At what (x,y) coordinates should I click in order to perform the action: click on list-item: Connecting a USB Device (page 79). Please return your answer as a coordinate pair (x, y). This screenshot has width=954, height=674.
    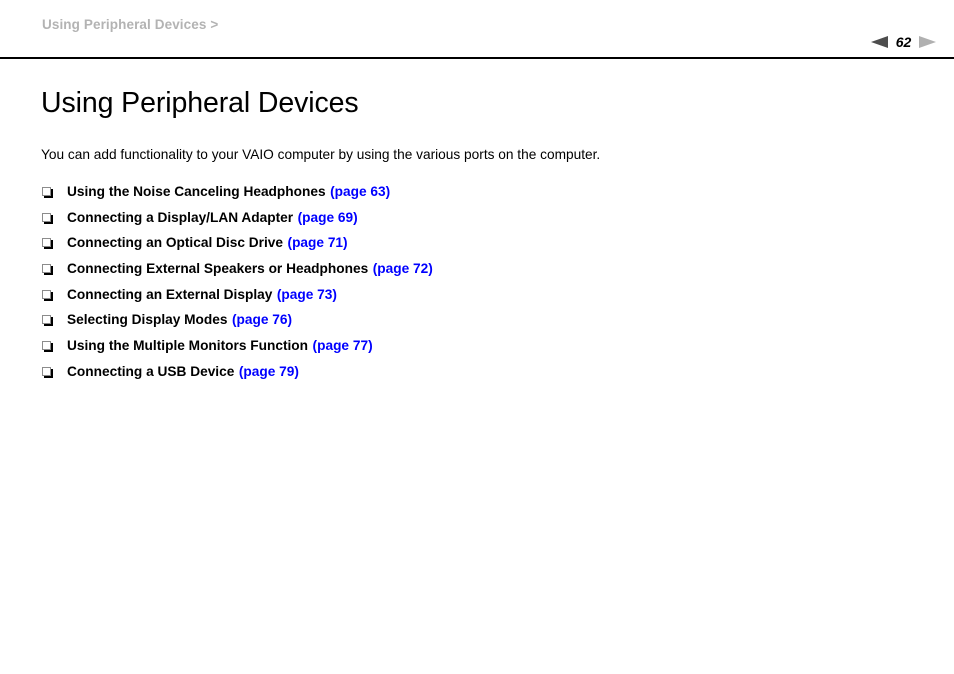
    Looking at the image, I should click on (237, 376).